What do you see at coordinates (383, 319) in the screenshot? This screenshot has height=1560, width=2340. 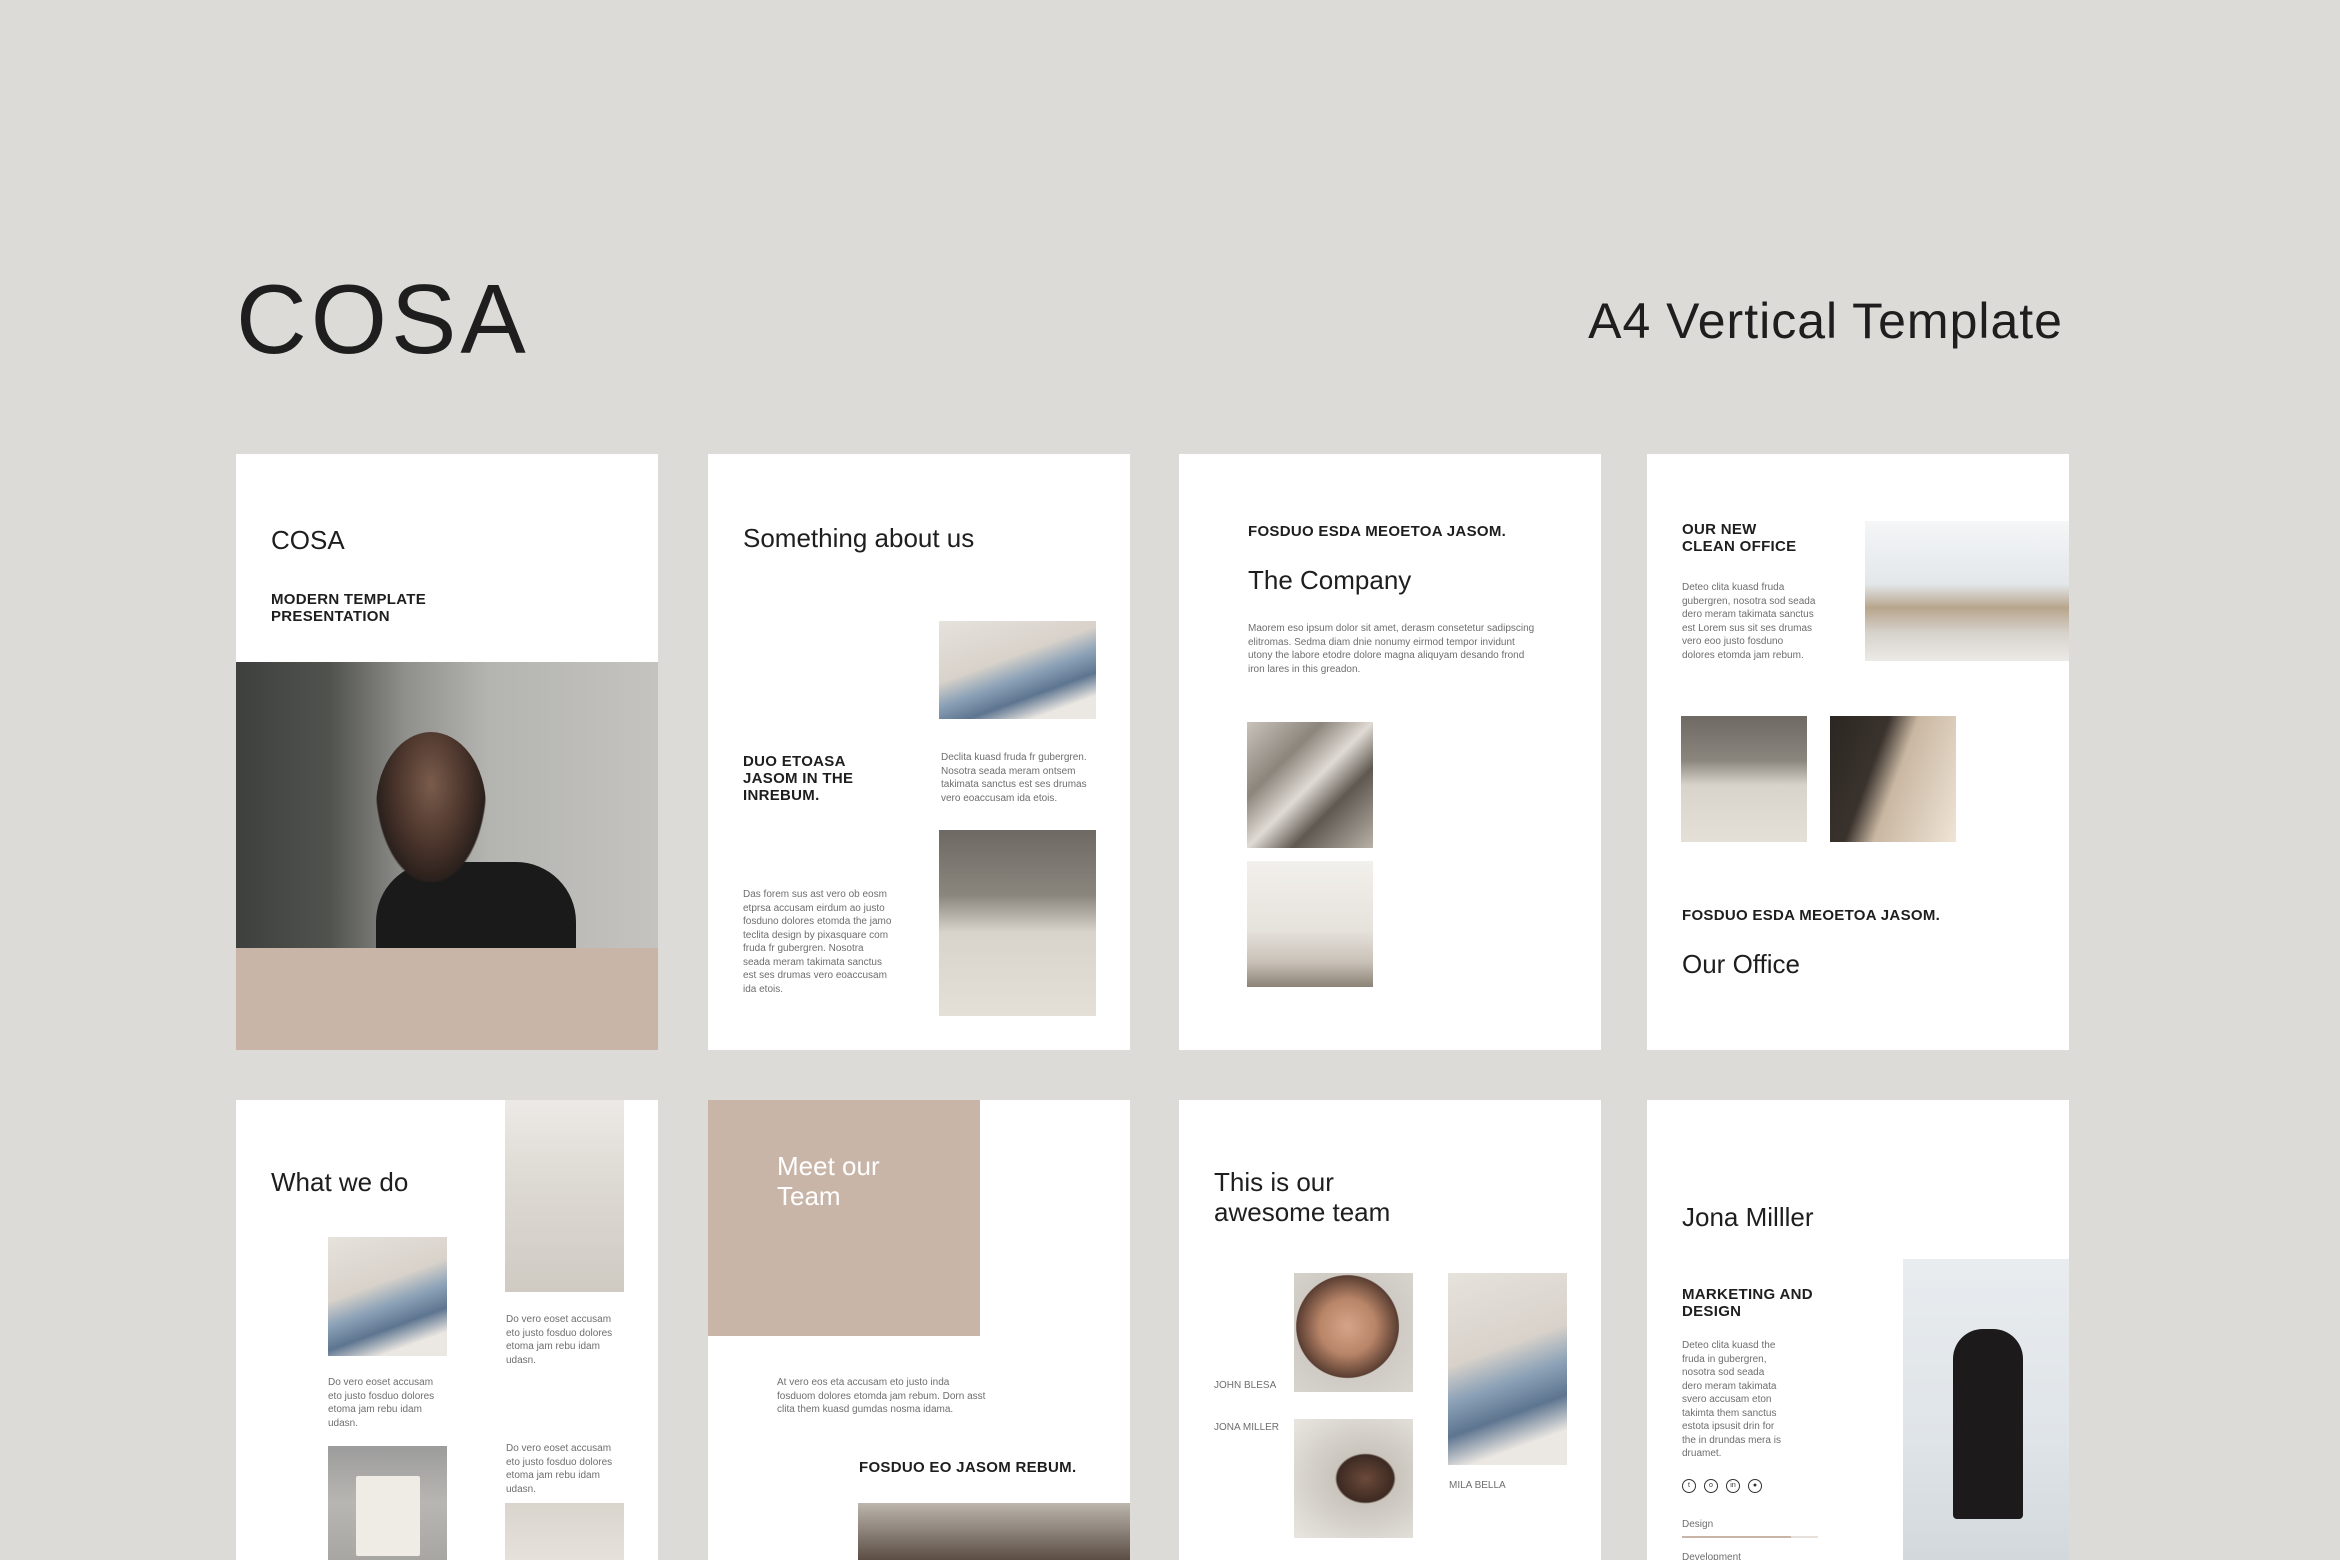 I see `brand-title: COSA` at bounding box center [383, 319].